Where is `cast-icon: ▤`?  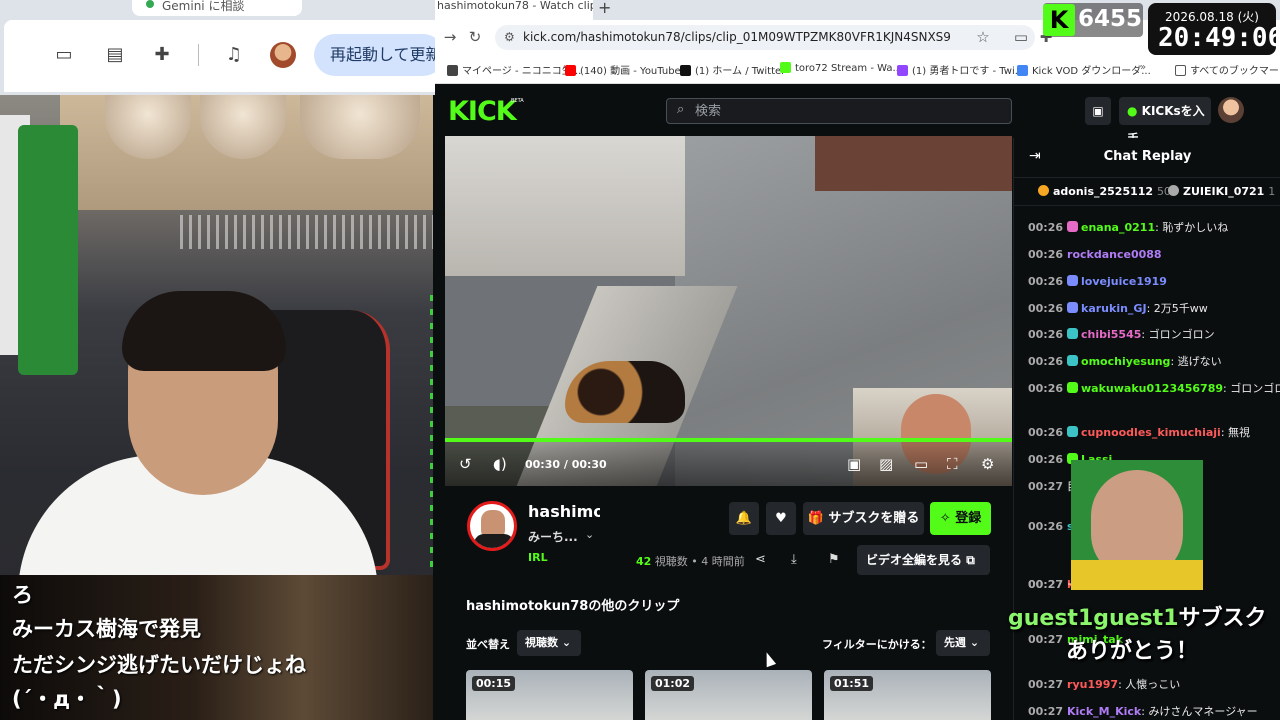 cast-icon: ▤ is located at coordinates (115, 55).